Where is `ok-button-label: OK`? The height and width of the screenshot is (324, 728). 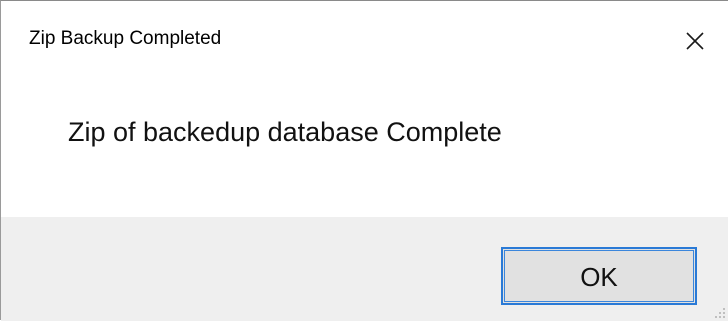
ok-button-label: OK is located at coordinates (599, 276).